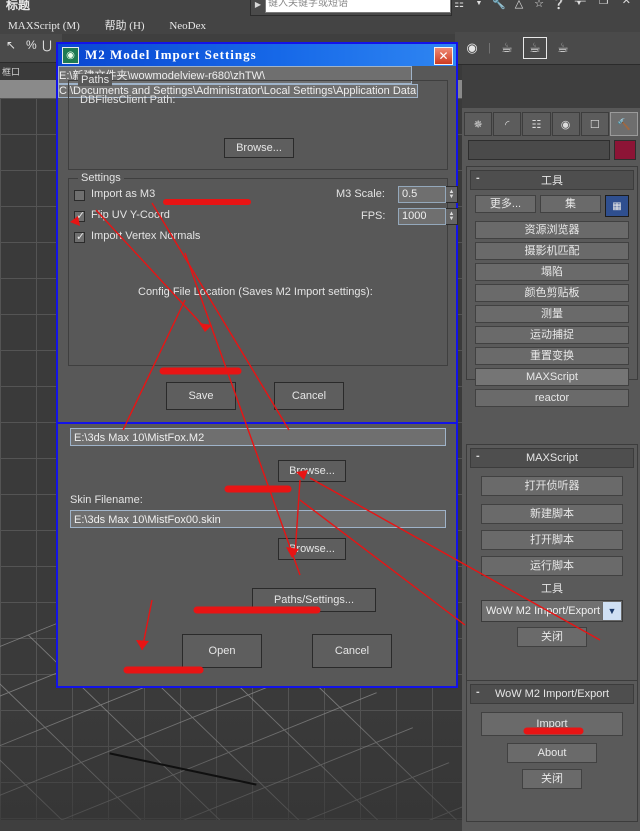  I want to click on about-button: About, so click(552, 753).